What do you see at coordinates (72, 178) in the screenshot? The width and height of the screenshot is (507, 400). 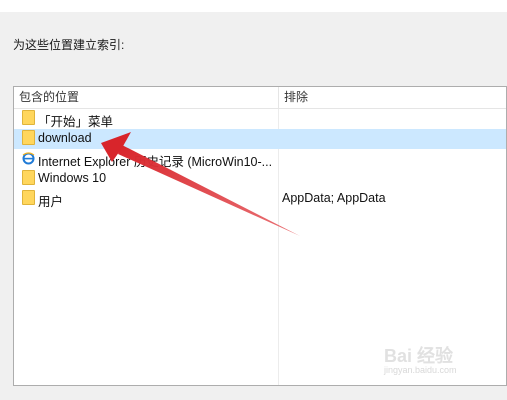 I see `location-name: Windows 10` at bounding box center [72, 178].